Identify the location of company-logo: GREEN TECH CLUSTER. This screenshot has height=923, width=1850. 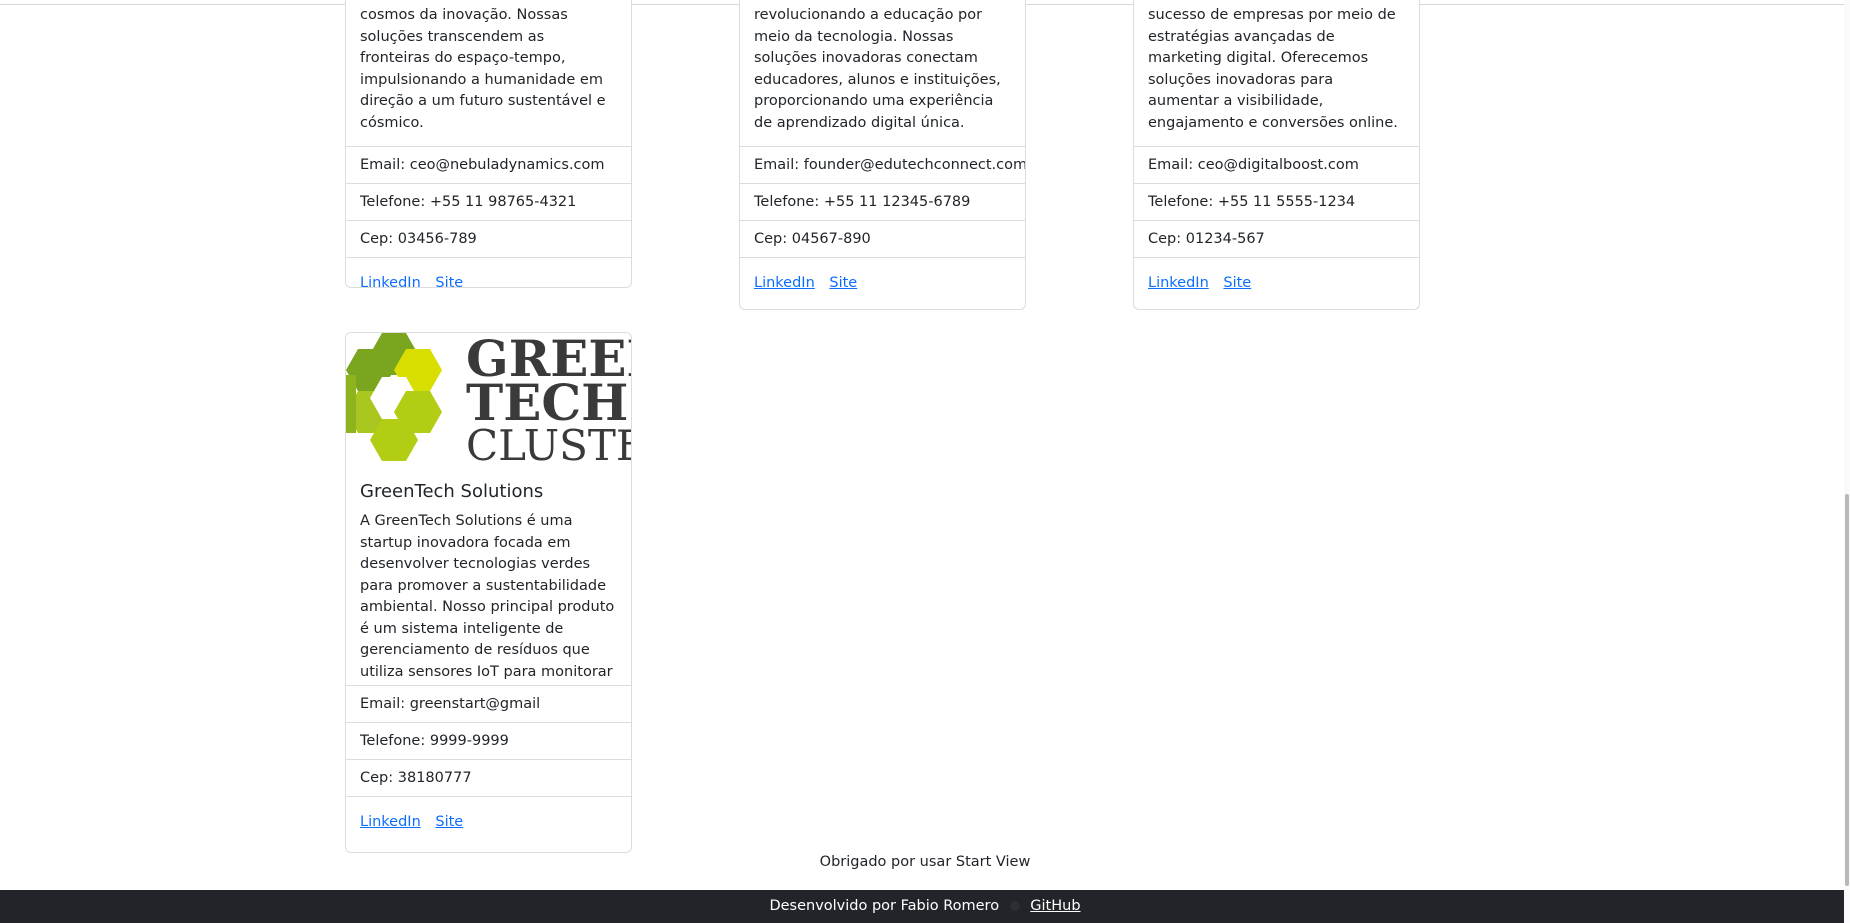
(488, 400).